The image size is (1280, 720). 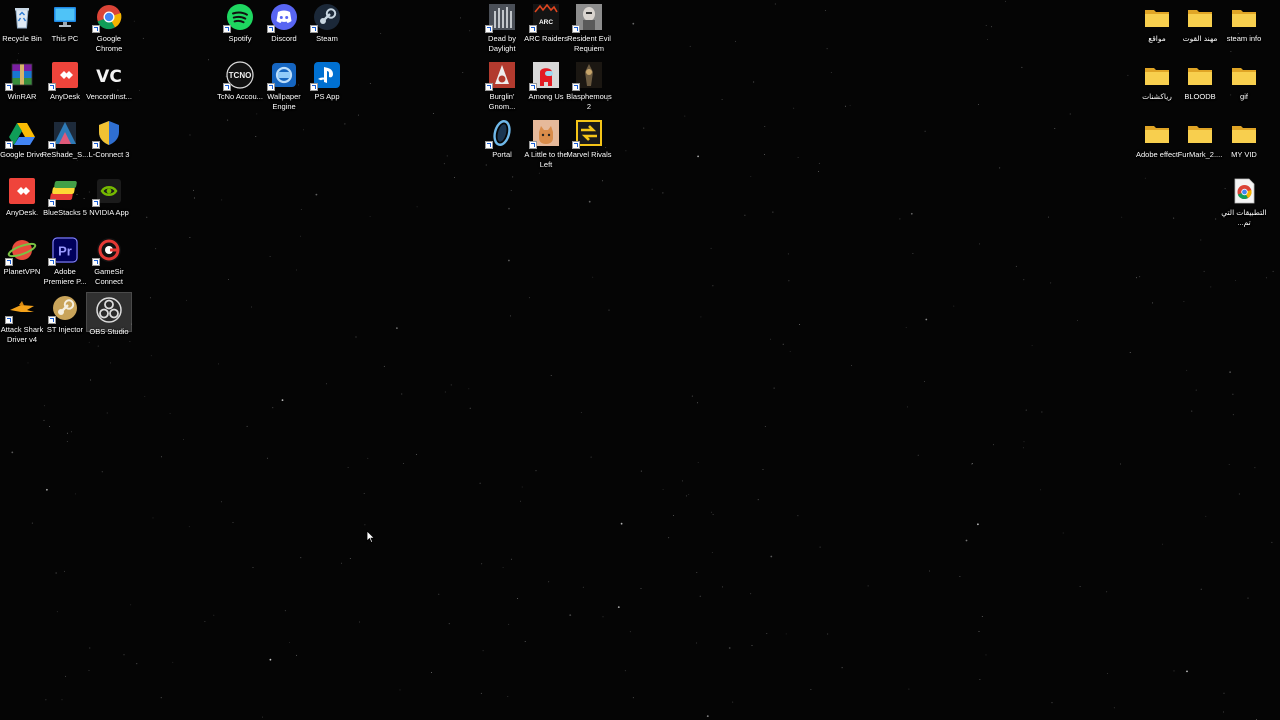 I want to click on folder-icon, so click(x=1244, y=133).